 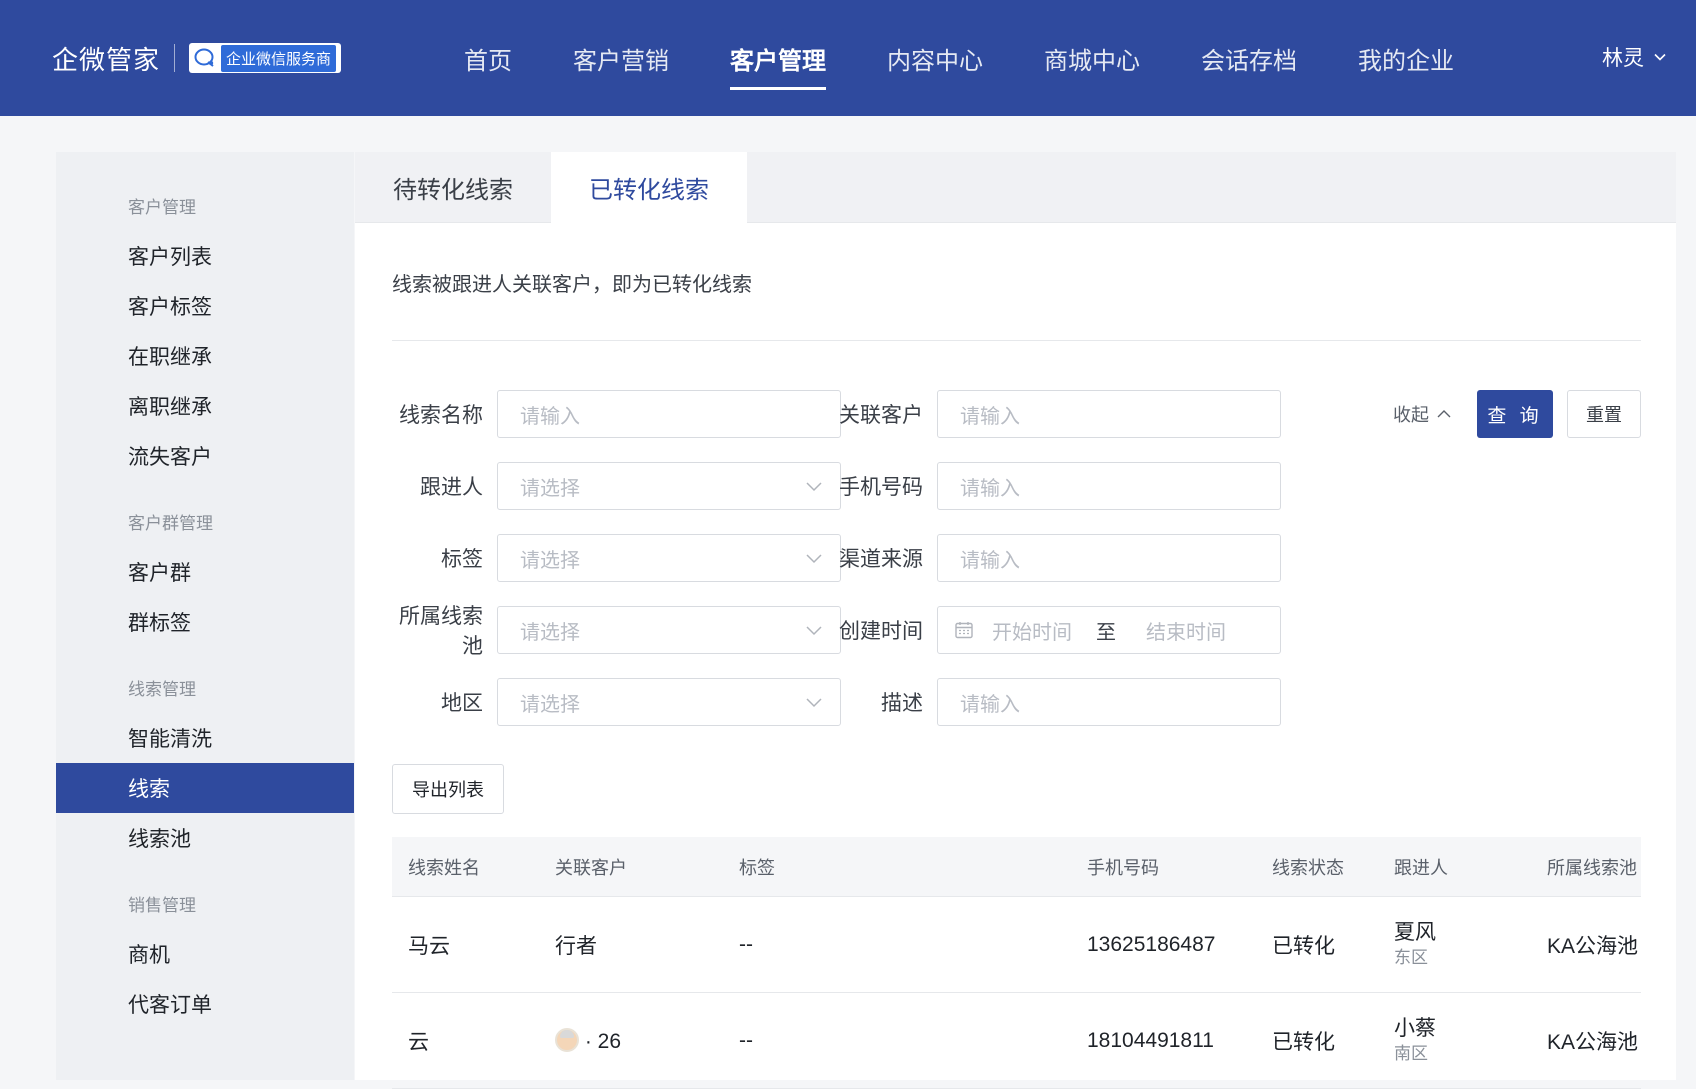 I want to click on user-menu: 林灵, so click(x=1634, y=57).